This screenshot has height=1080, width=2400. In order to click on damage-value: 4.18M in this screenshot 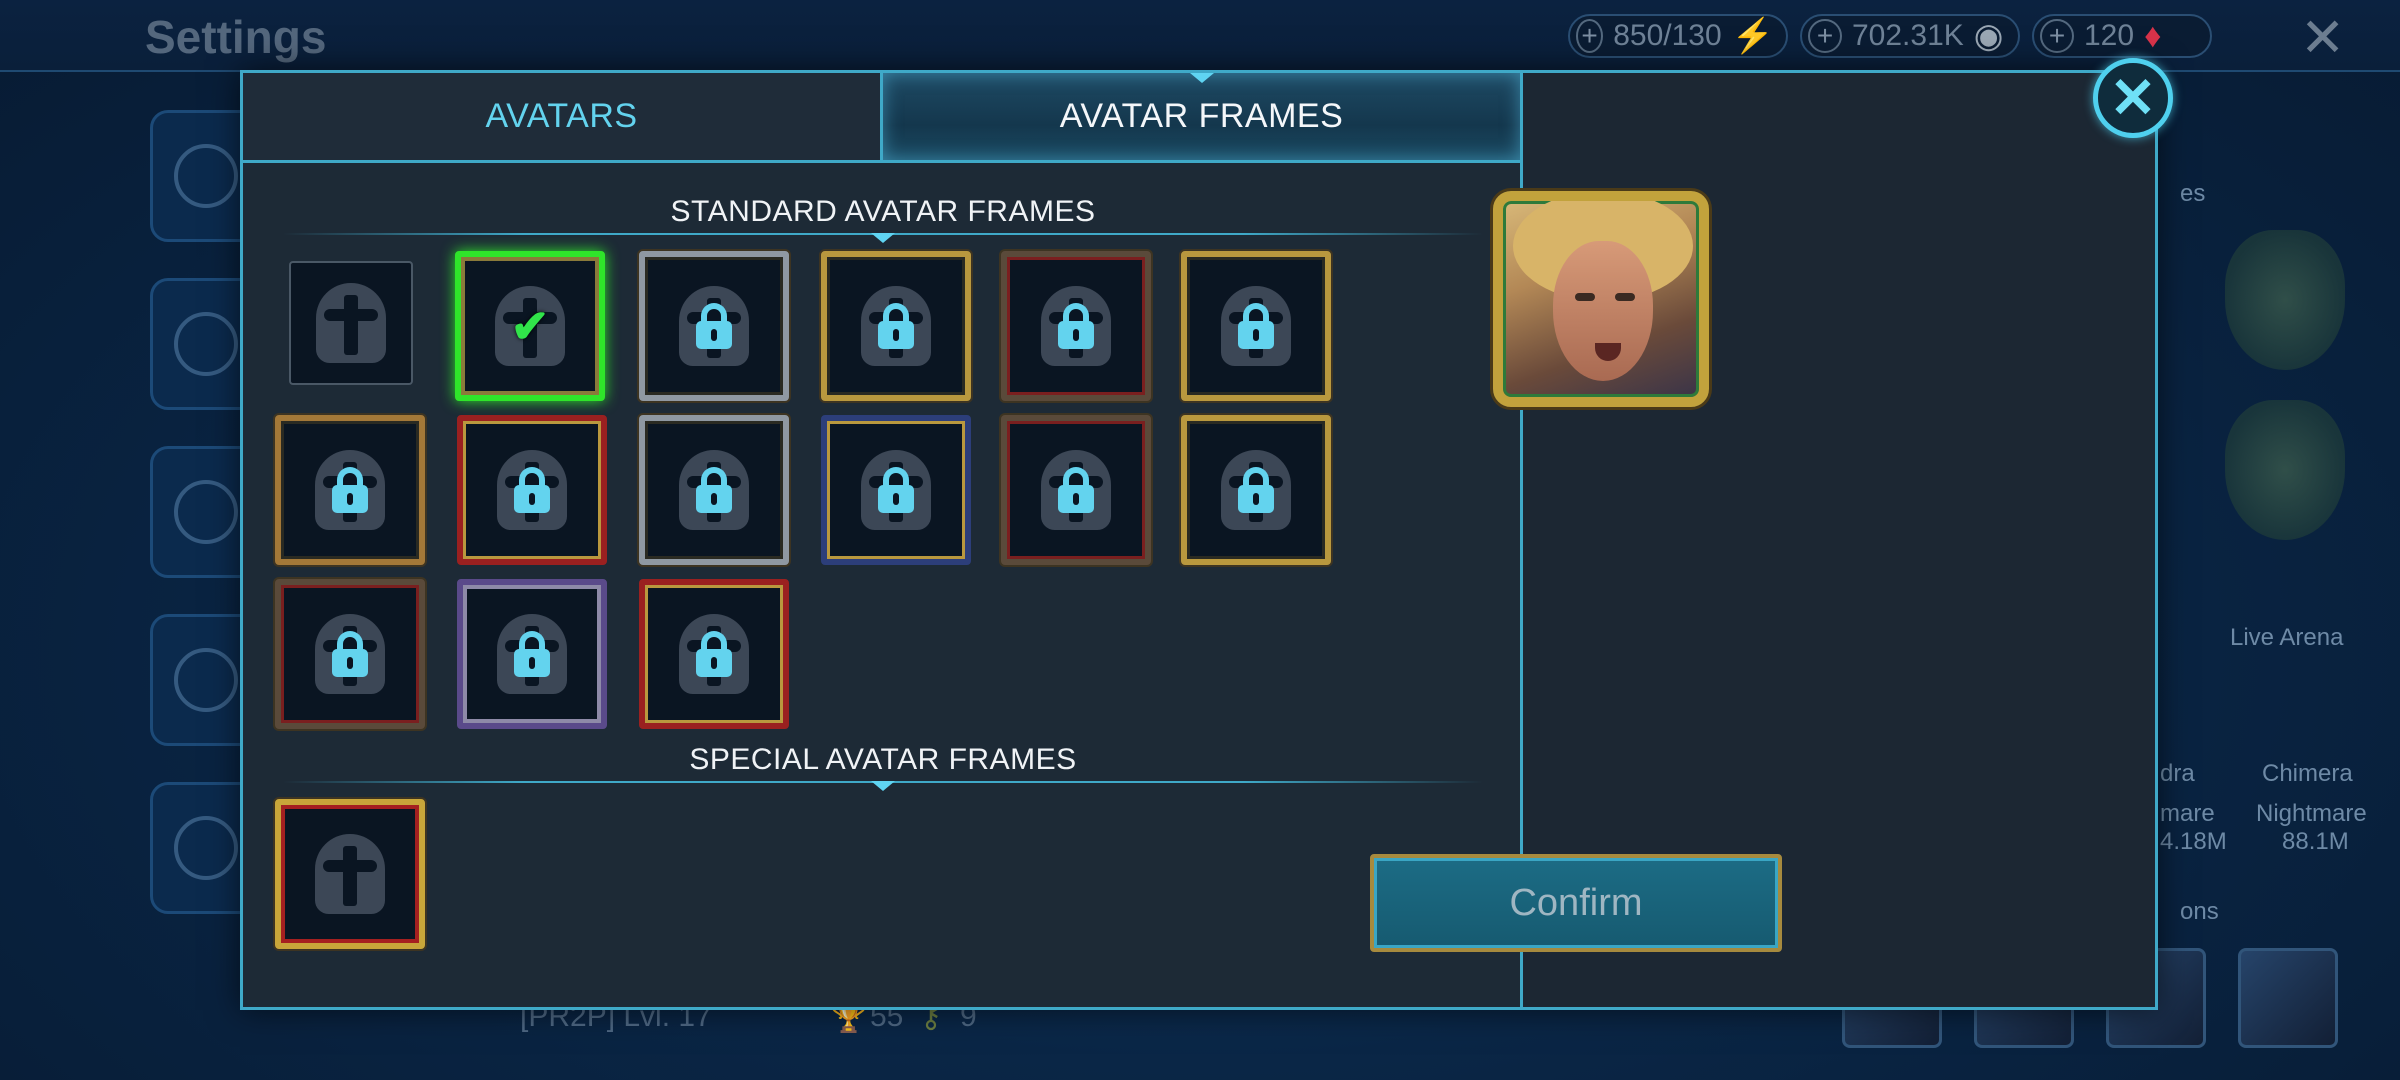, I will do `click(2193, 841)`.